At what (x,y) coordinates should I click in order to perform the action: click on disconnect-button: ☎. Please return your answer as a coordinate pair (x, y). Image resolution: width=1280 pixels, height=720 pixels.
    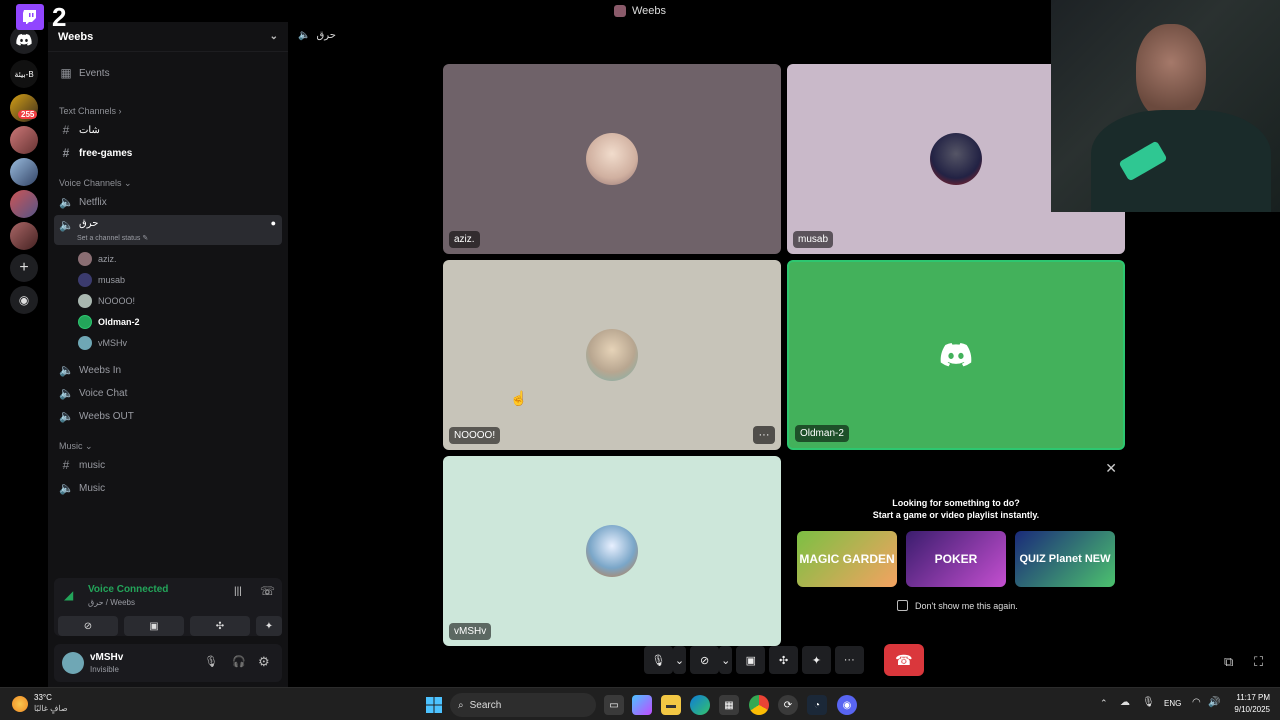
    Looking at the image, I should click on (903, 660).